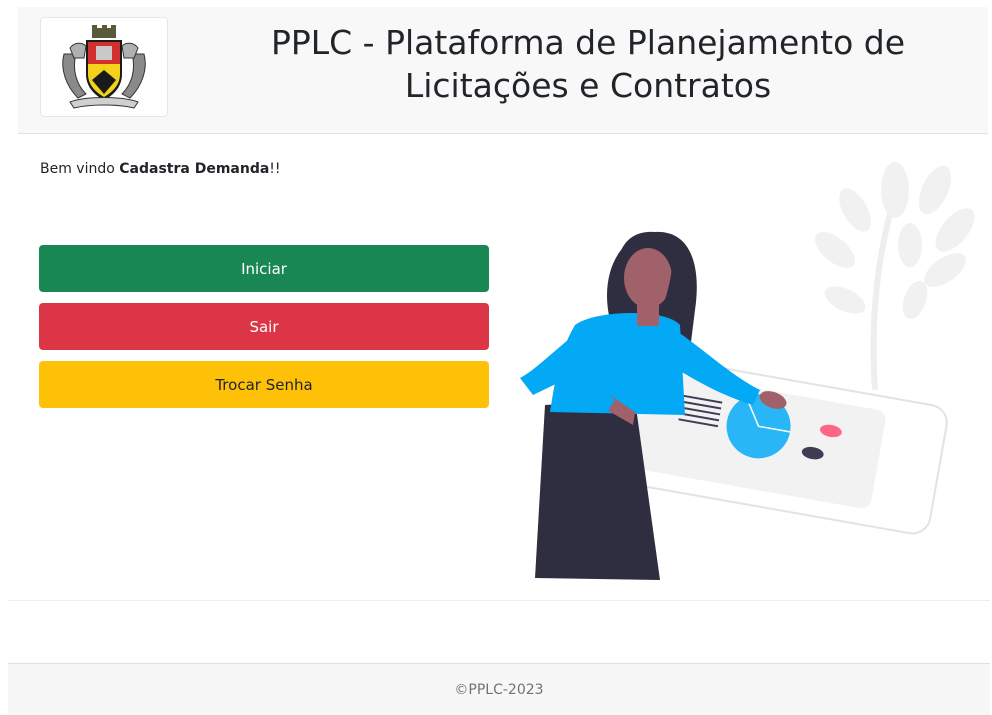  Describe the element at coordinates (264, 268) in the screenshot. I see `start-button: Iniciar` at that location.